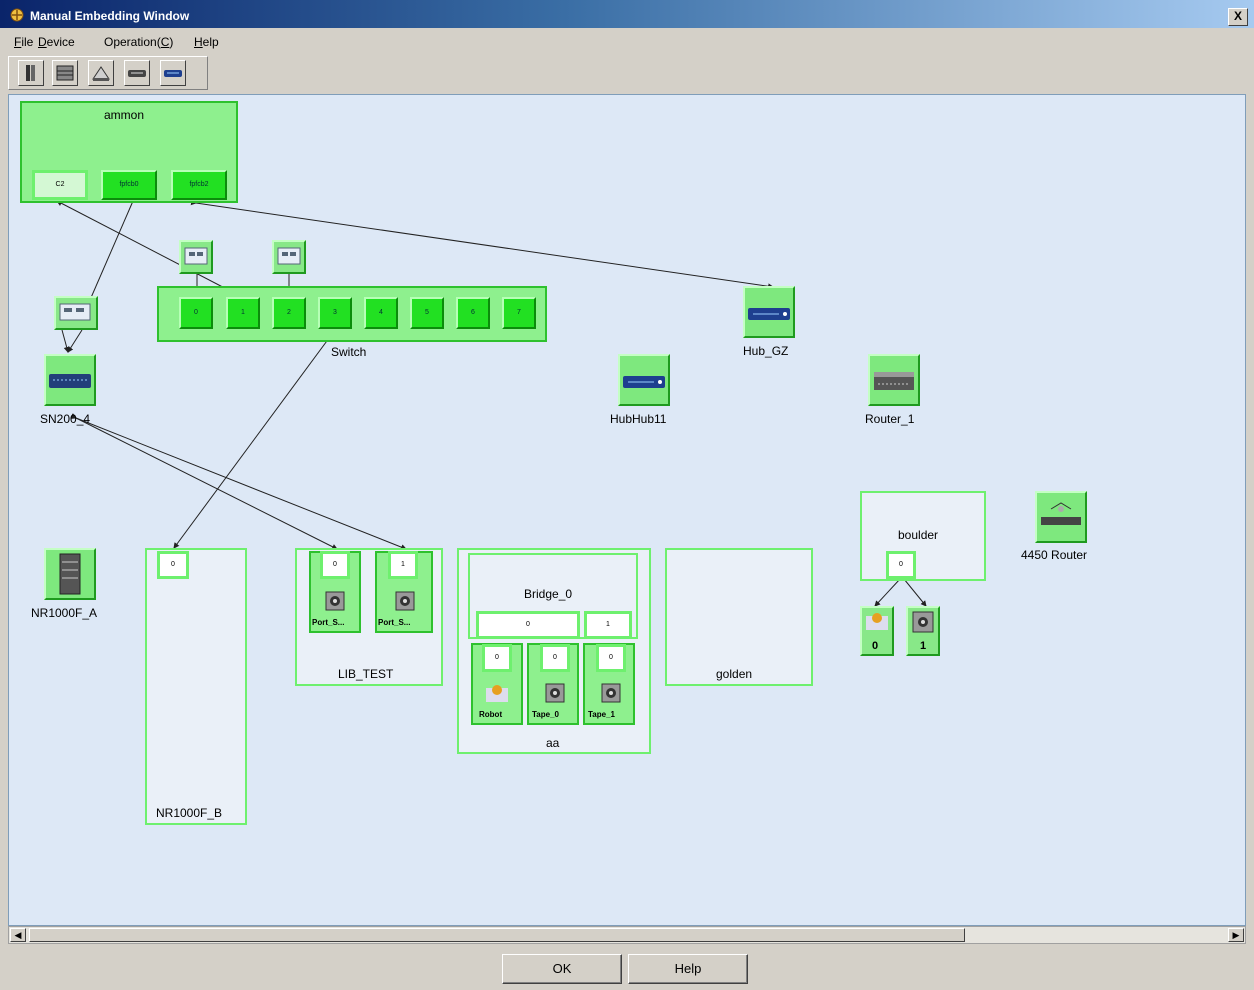 The image size is (1254, 990). What do you see at coordinates (101, 73) in the screenshot?
I see `tape-icon` at bounding box center [101, 73].